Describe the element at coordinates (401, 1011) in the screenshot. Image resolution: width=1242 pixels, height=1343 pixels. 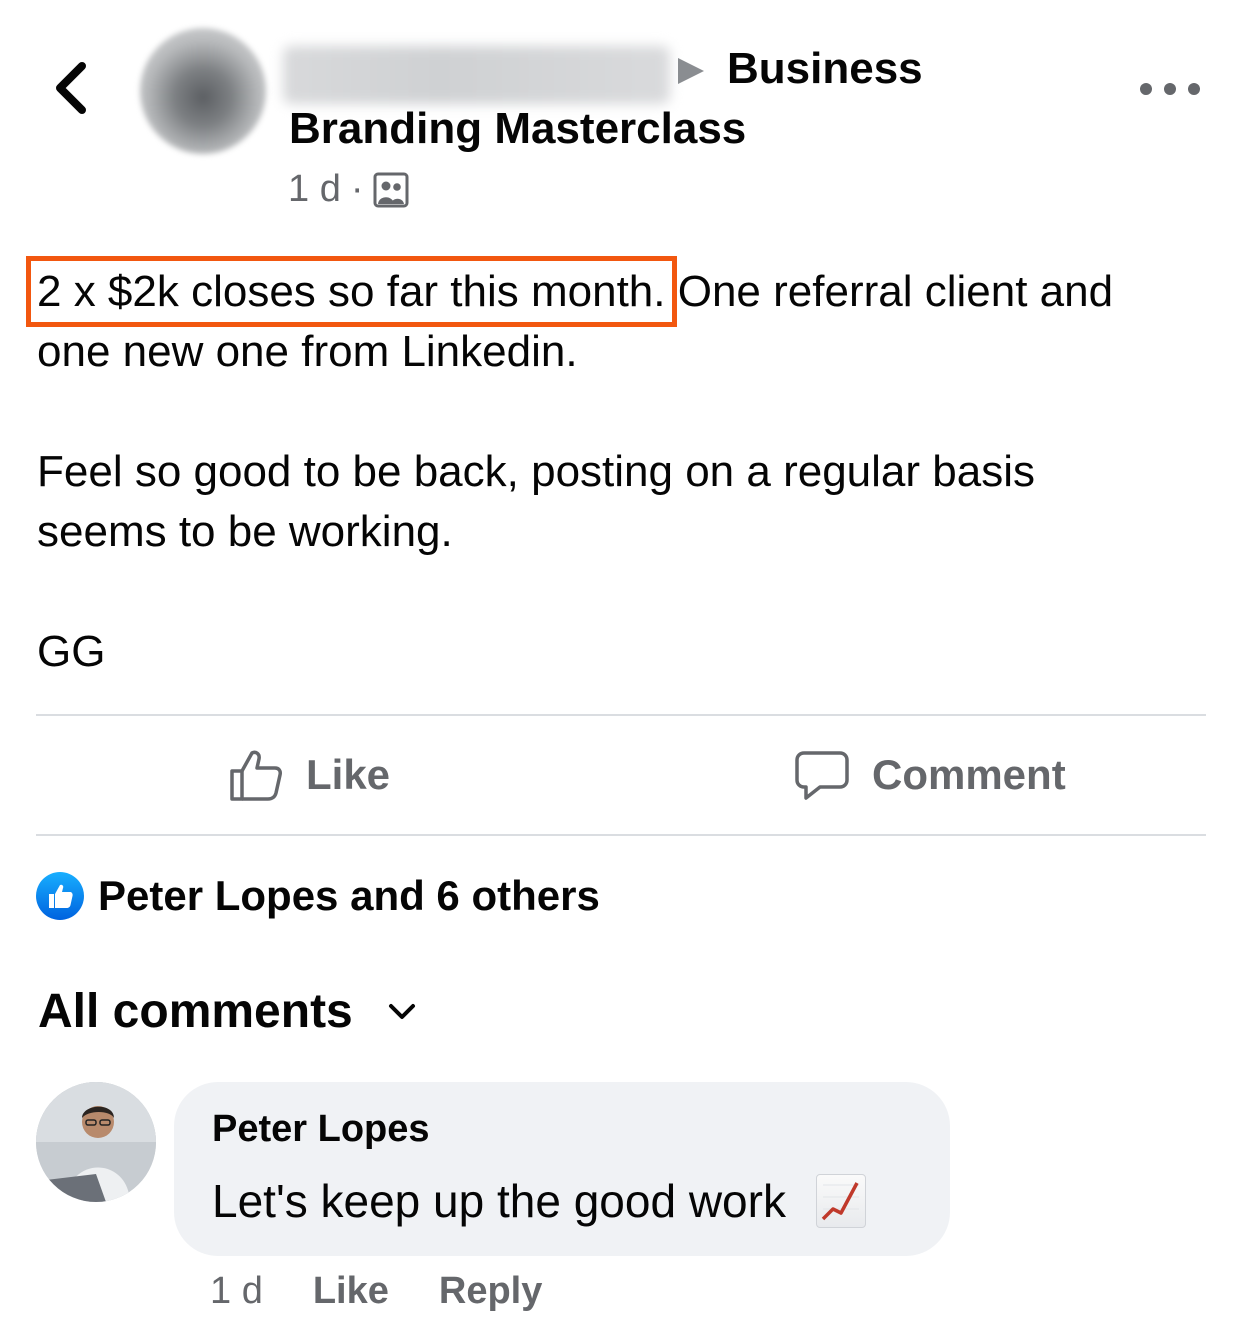
I see `chevron-down-icon` at that location.